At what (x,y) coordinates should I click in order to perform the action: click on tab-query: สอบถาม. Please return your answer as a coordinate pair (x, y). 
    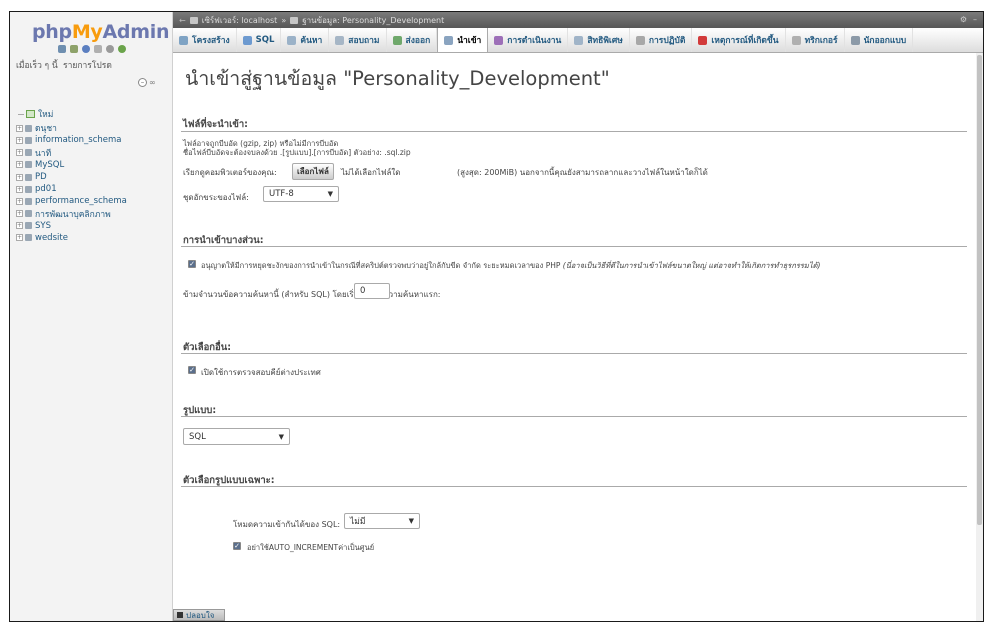
    Looking at the image, I should click on (358, 40).